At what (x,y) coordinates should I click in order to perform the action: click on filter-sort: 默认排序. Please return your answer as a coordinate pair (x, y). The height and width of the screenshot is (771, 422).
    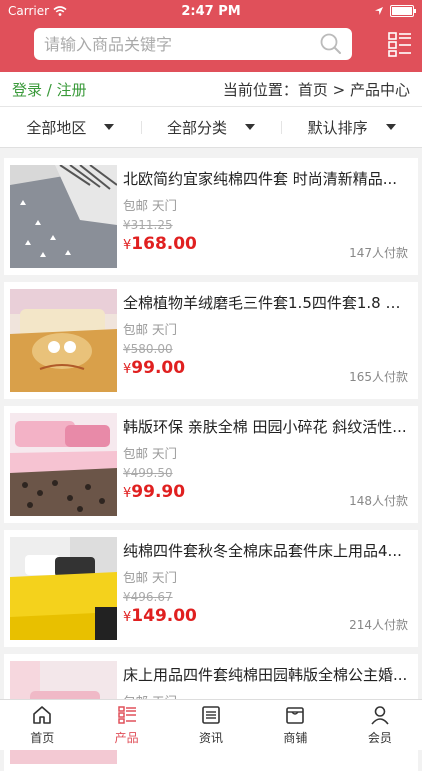
    Looking at the image, I should click on (351, 127).